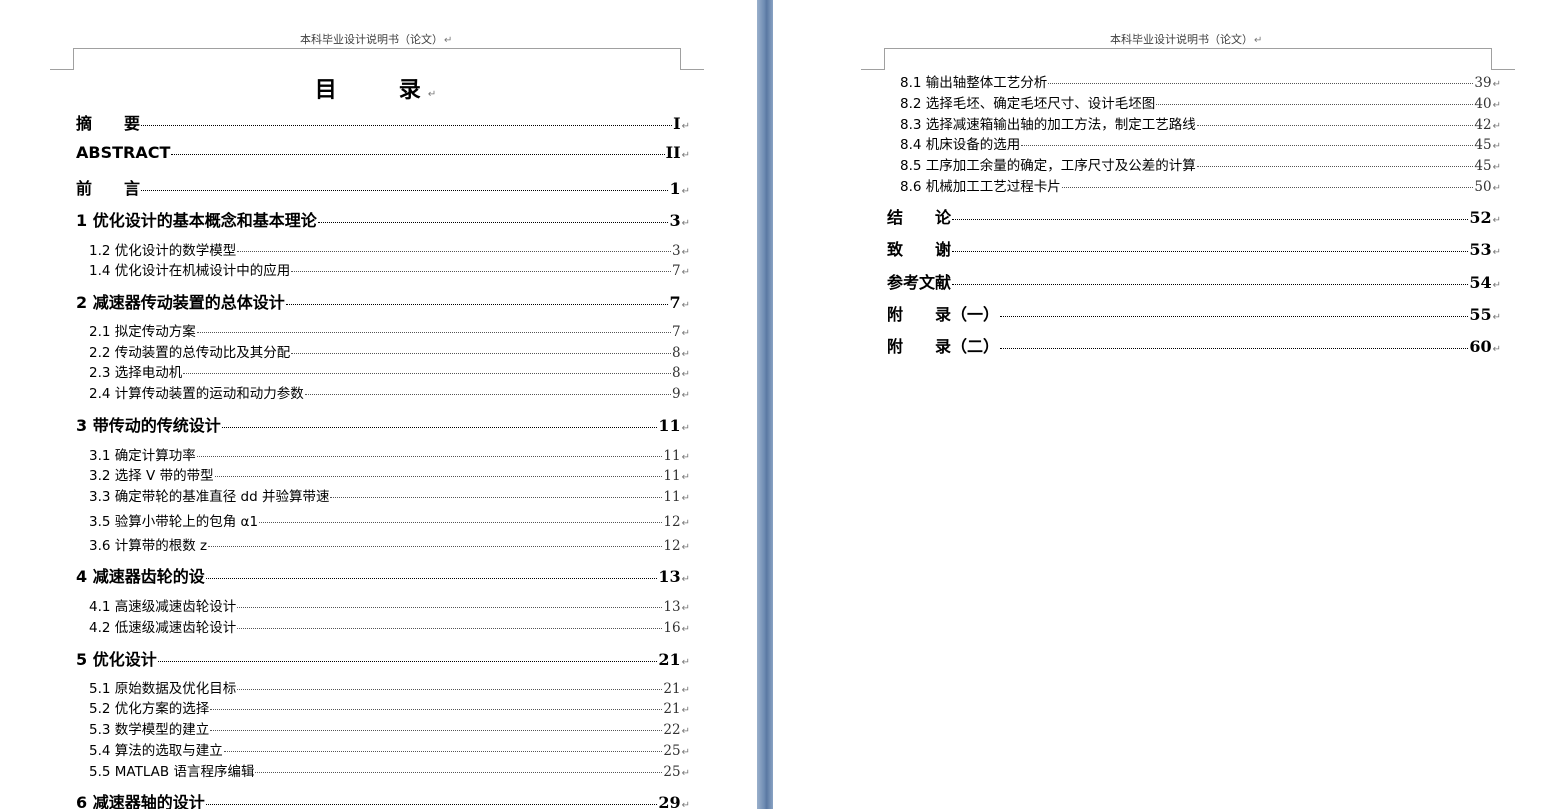  What do you see at coordinates (676, 394) in the screenshot?
I see `toc-page-number: 9` at bounding box center [676, 394].